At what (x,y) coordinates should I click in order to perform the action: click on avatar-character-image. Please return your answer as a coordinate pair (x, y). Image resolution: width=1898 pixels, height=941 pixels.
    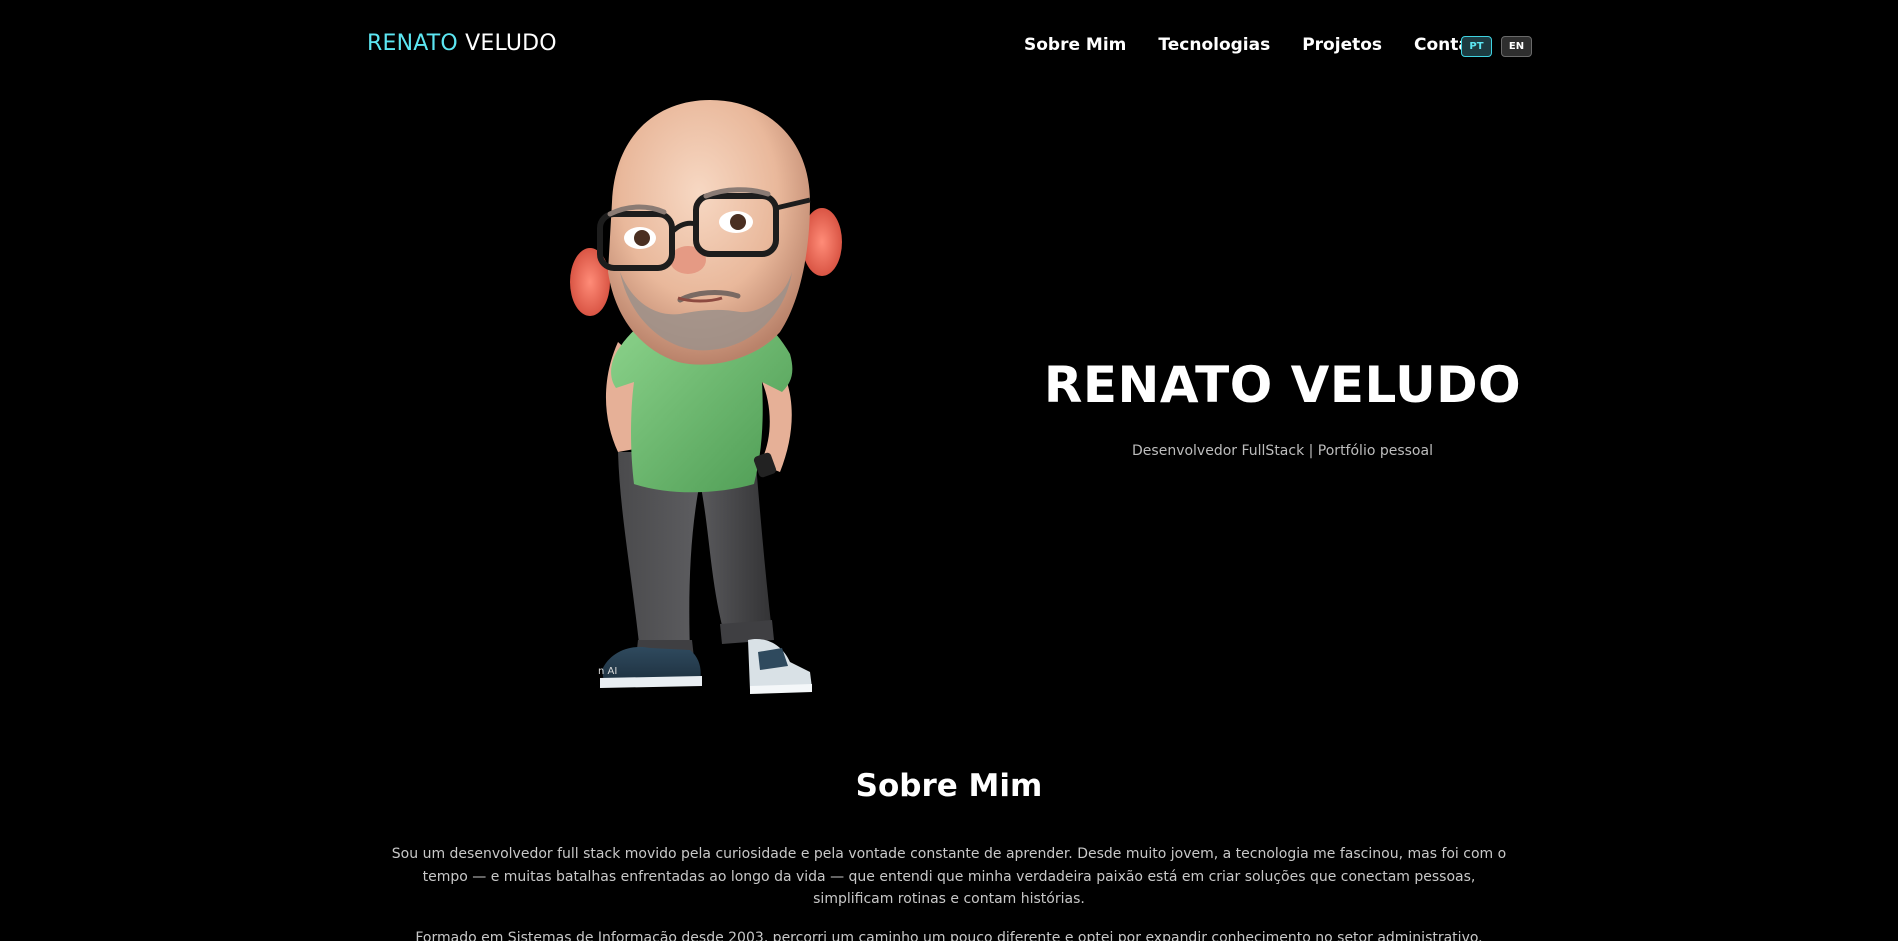
    Looking at the image, I should click on (706, 397).